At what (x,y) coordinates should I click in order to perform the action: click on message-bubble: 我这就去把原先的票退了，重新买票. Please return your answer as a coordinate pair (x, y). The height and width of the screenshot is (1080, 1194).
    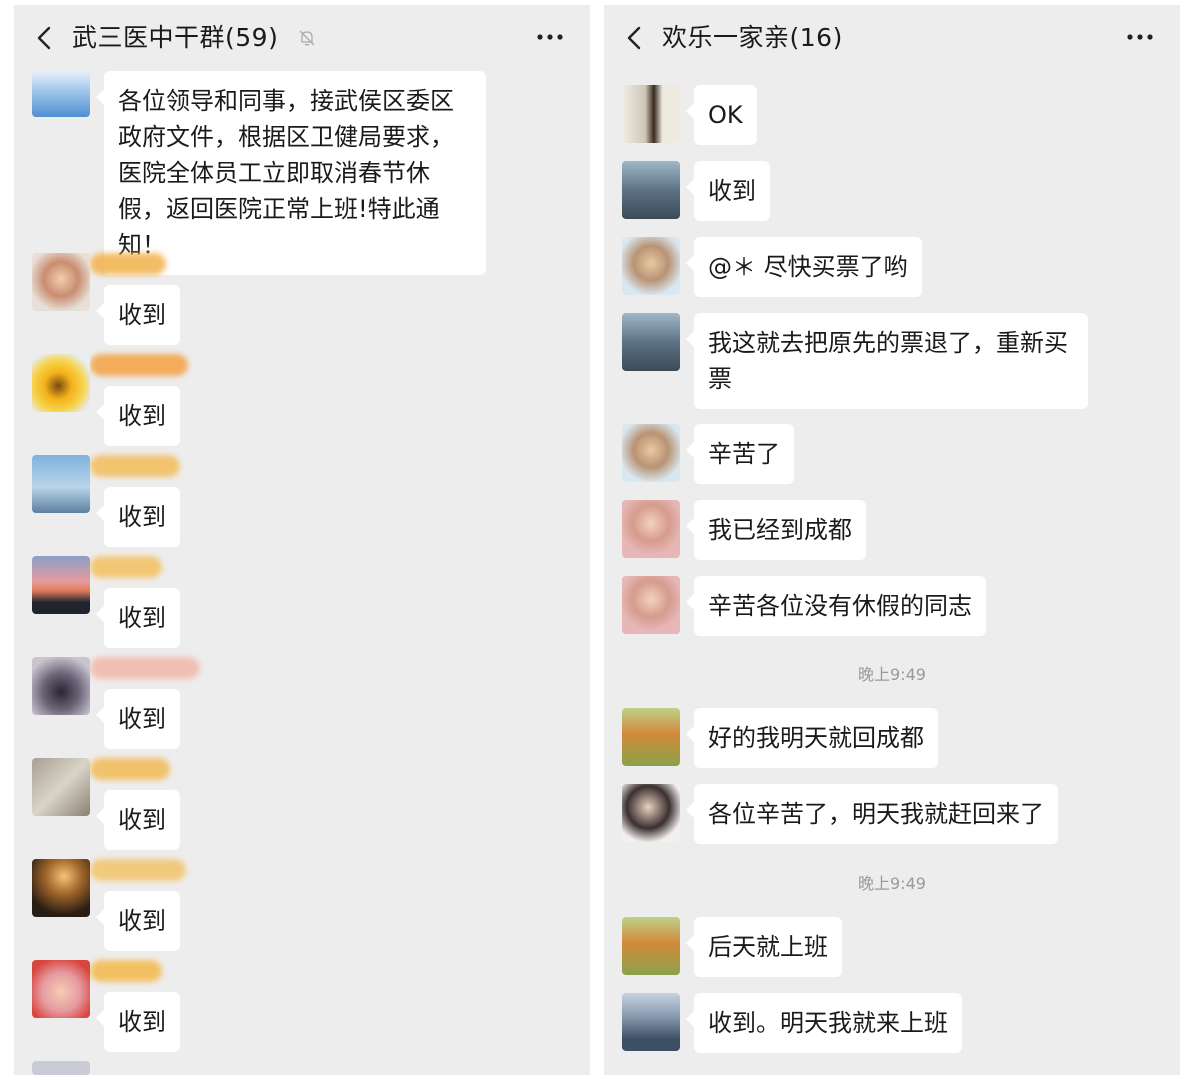
    Looking at the image, I should click on (887, 361).